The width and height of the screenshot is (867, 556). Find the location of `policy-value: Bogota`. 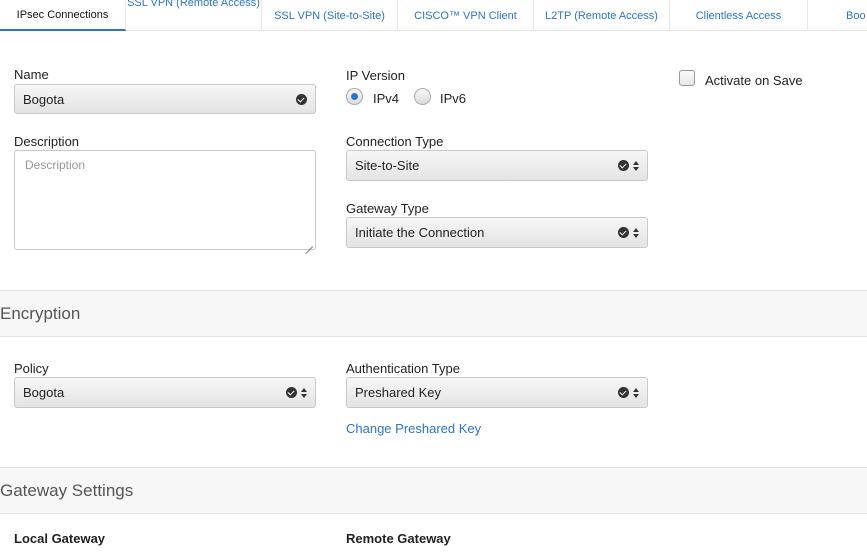

policy-value: Bogota is located at coordinates (44, 392).